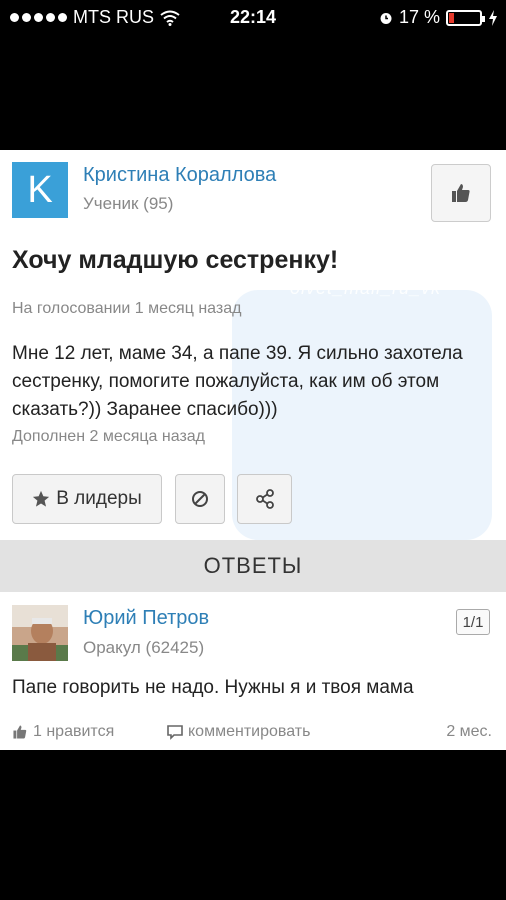 The height and width of the screenshot is (900, 506). Describe the element at coordinates (40, 190) in the screenshot. I see `author-avatar: K` at that location.